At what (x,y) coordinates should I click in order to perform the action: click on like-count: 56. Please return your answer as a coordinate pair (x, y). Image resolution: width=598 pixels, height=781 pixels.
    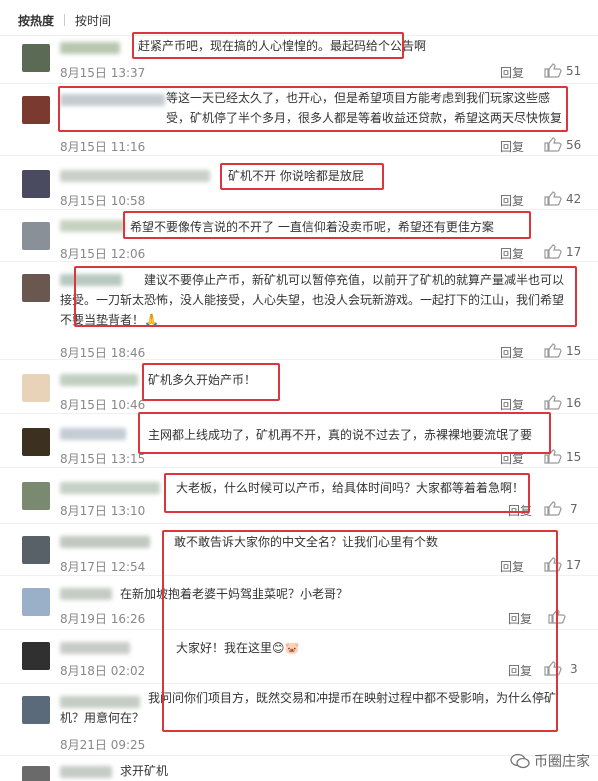
    Looking at the image, I should click on (574, 145).